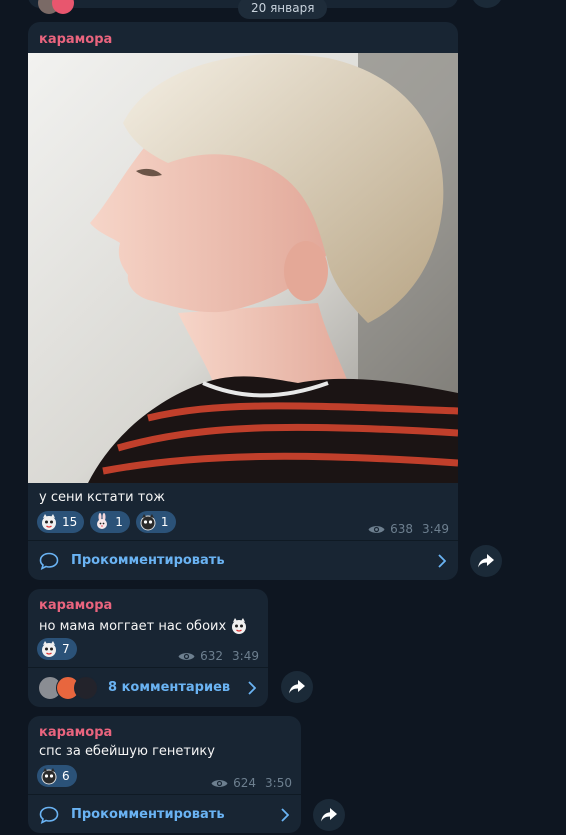 The image size is (566, 835). I want to click on reactions: 7, so click(57, 649).